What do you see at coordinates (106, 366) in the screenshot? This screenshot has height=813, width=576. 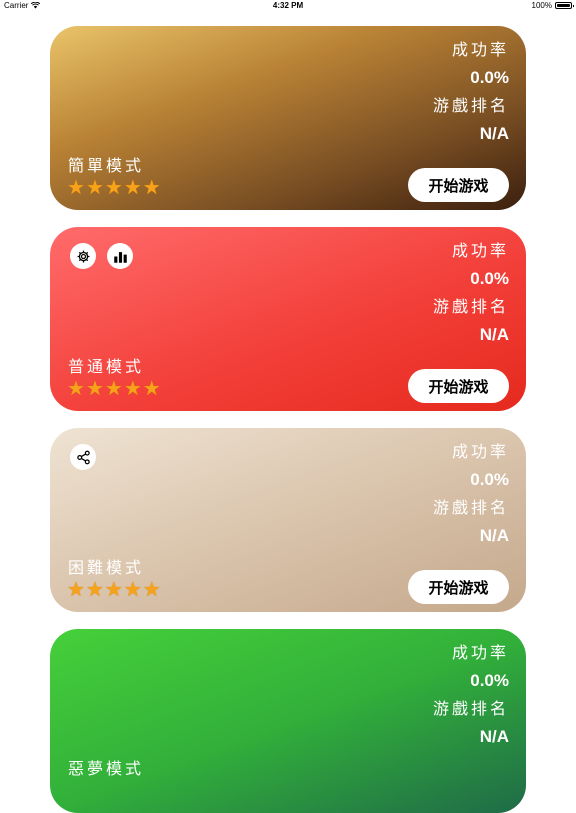 I see `mode-name: 普通模式` at bounding box center [106, 366].